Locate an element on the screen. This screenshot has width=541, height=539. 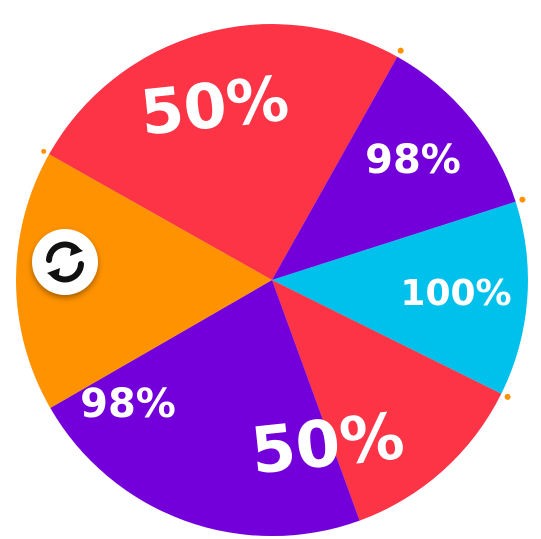
refresh-icon is located at coordinates (65, 262).